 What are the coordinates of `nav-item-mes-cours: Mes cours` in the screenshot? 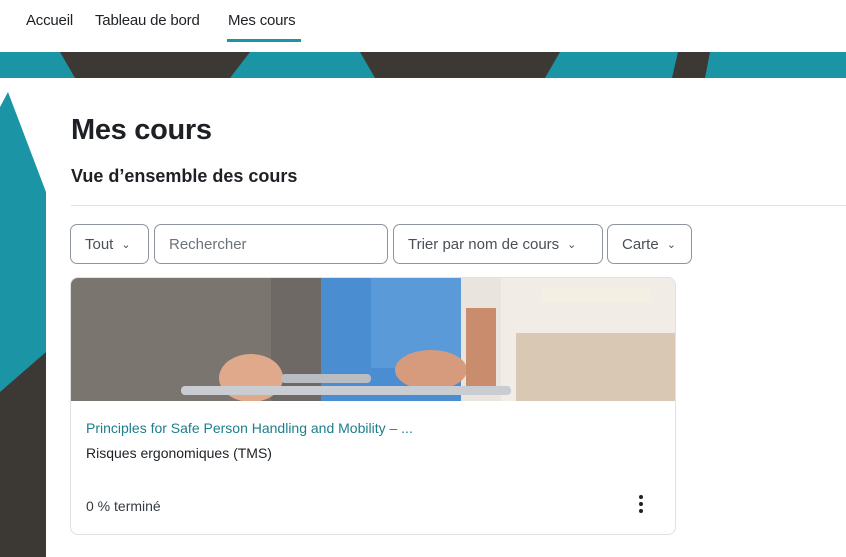 It's located at (264, 27).